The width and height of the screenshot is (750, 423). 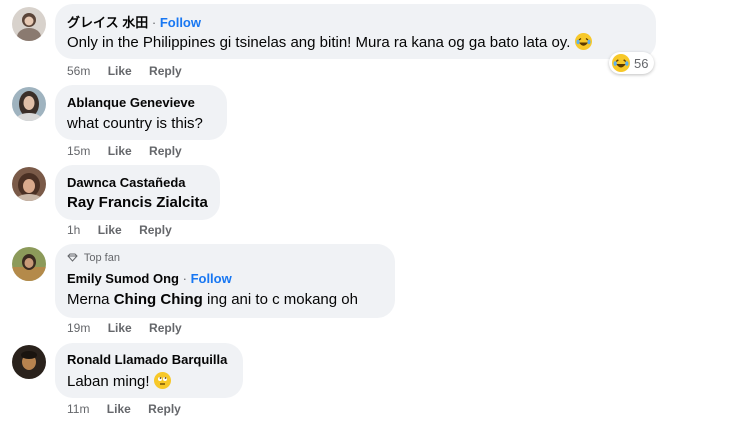 I want to click on author-name: グレイス 水田, so click(x=107, y=22).